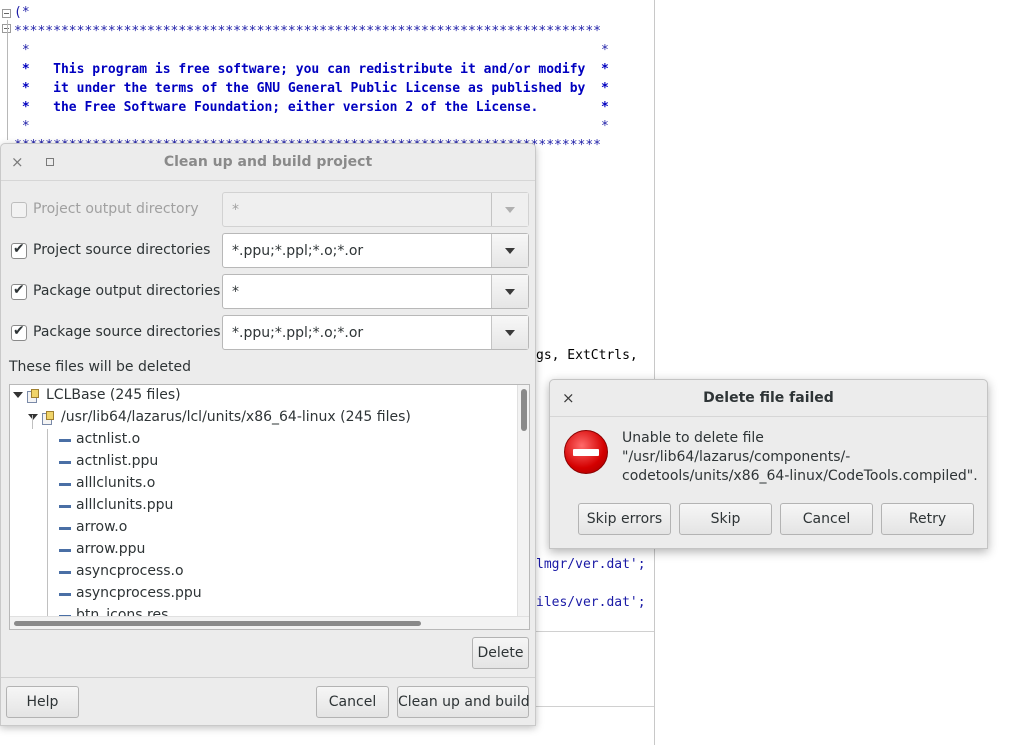 The width and height of the screenshot is (1023, 745). What do you see at coordinates (375, 291) in the screenshot?
I see `package-output-combo: *` at bounding box center [375, 291].